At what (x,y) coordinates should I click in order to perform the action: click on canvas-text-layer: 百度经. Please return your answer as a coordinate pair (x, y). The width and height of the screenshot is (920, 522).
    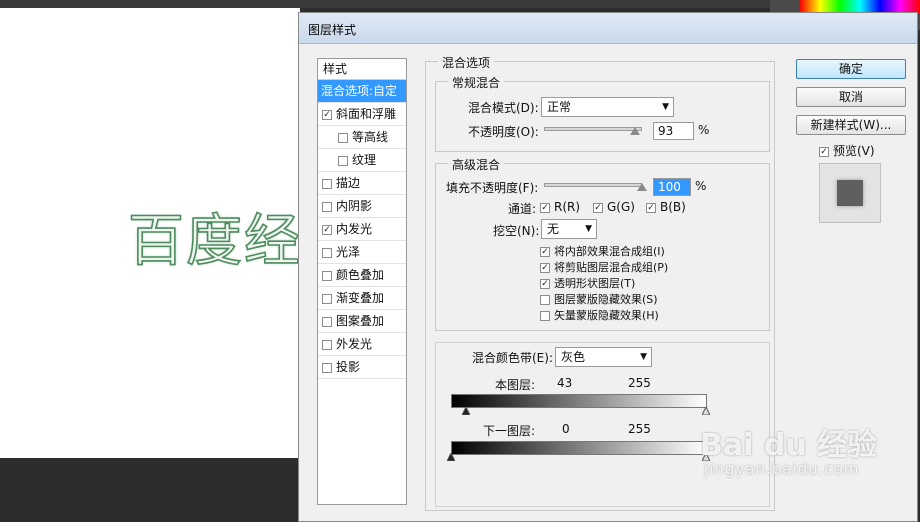
    Looking at the image, I should click on (214, 241).